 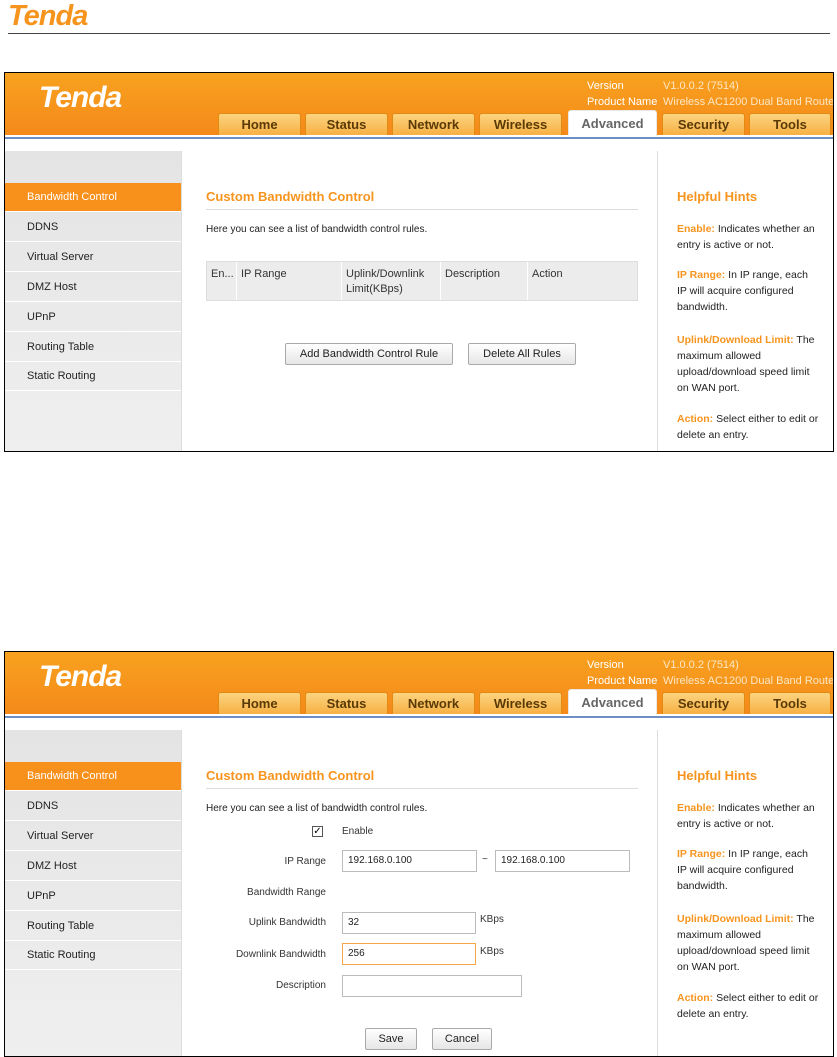 I want to click on checkmark-icon: ✓, so click(x=317, y=831).